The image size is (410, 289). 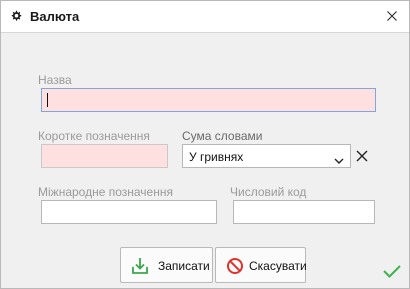 What do you see at coordinates (184, 266) in the screenshot?
I see `save-label: Записати` at bounding box center [184, 266].